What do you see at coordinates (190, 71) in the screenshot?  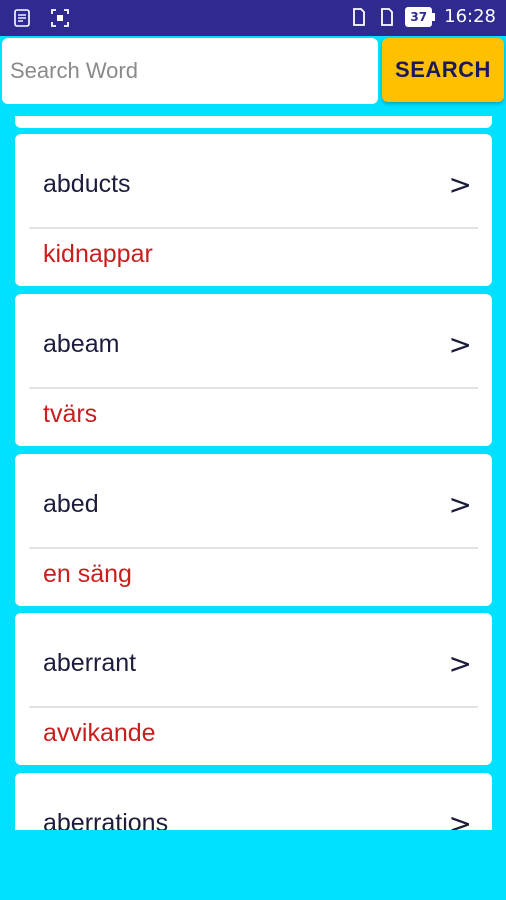 I see `search-input` at bounding box center [190, 71].